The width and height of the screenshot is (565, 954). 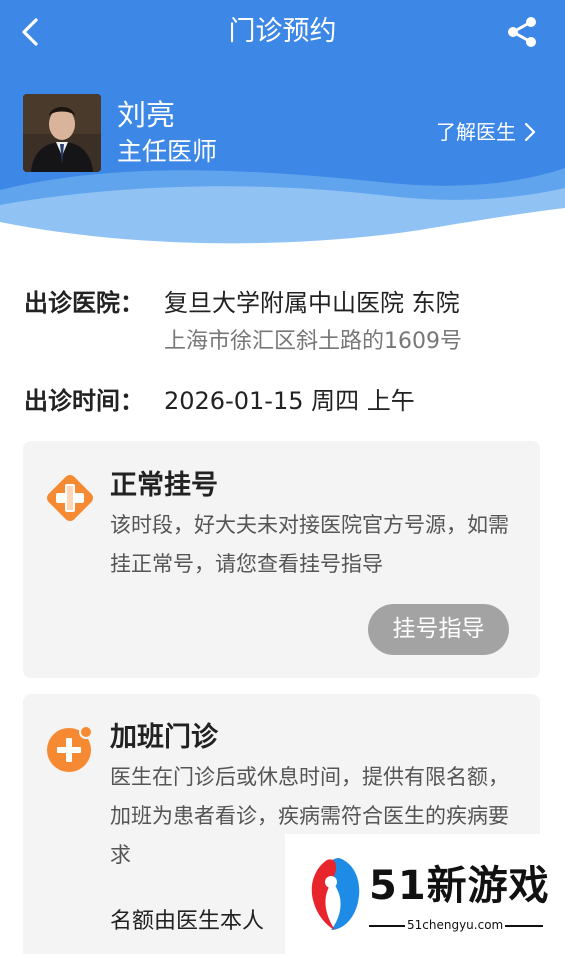 I want to click on about-doctor-label: 了解医生, so click(x=476, y=132).